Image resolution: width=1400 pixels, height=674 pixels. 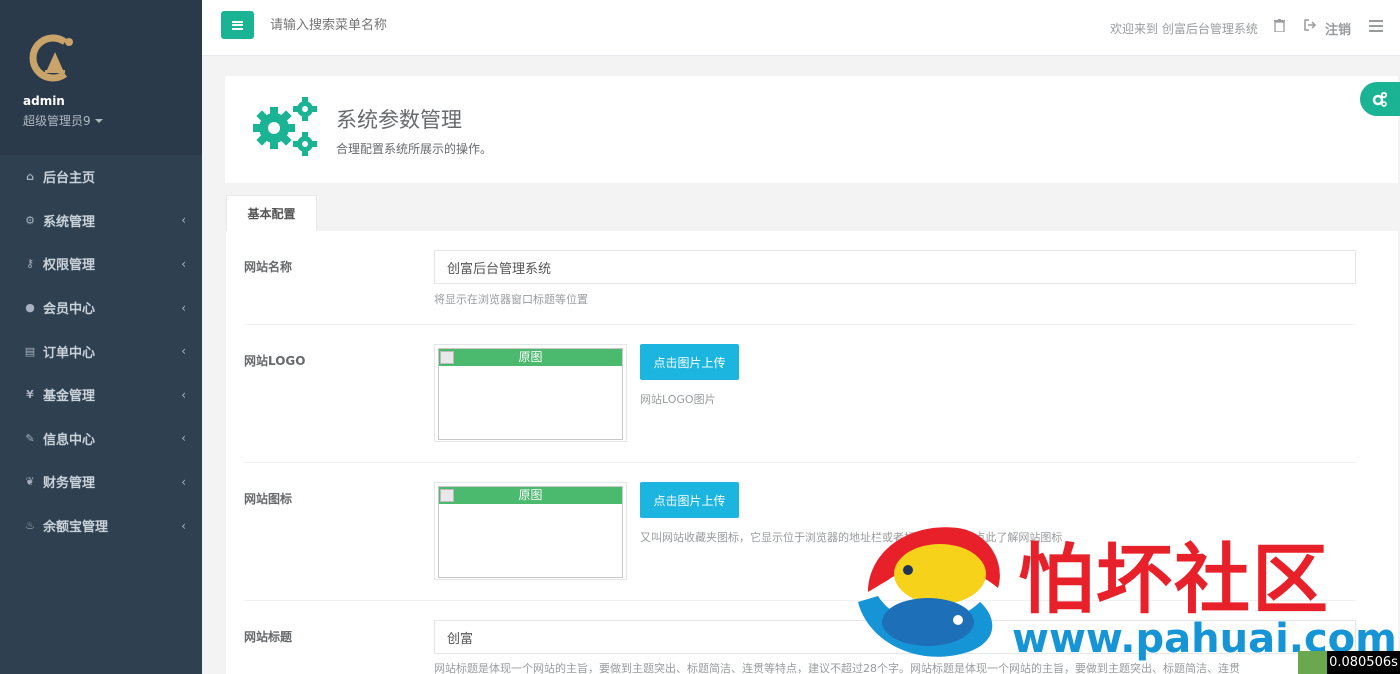 I want to click on page-subtitle: 合理配置系统所展示的操作。, so click(x=414, y=149).